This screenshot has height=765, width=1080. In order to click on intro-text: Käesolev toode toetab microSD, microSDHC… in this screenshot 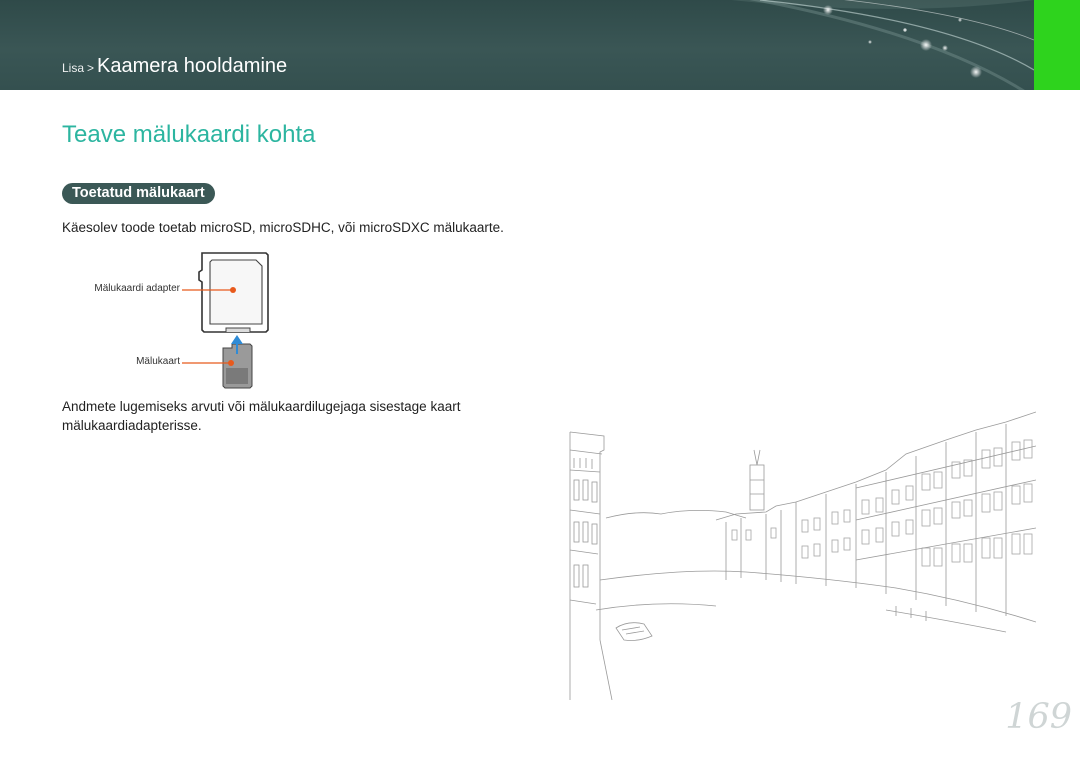, I will do `click(283, 227)`.